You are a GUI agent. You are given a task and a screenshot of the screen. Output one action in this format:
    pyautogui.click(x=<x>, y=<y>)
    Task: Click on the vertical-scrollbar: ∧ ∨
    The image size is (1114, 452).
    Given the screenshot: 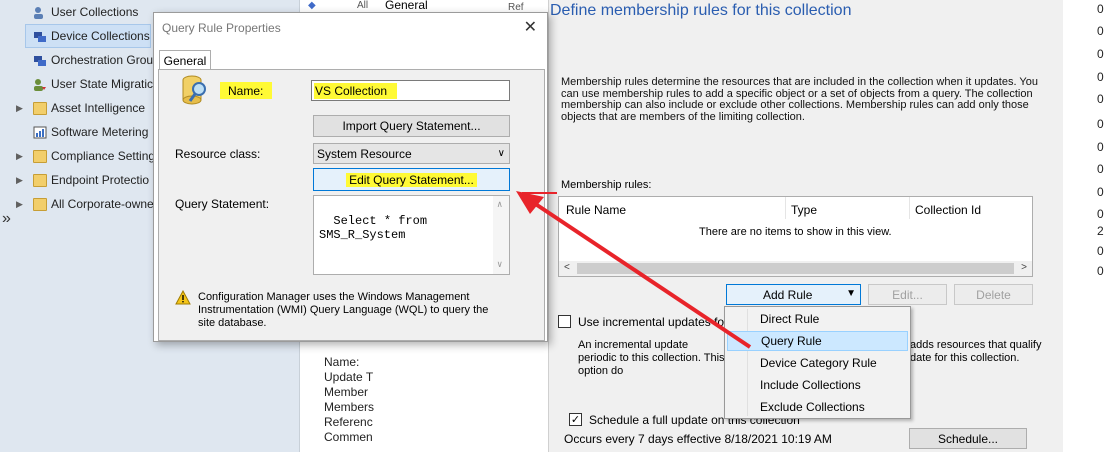 What is the action you would take?
    pyautogui.click(x=501, y=235)
    